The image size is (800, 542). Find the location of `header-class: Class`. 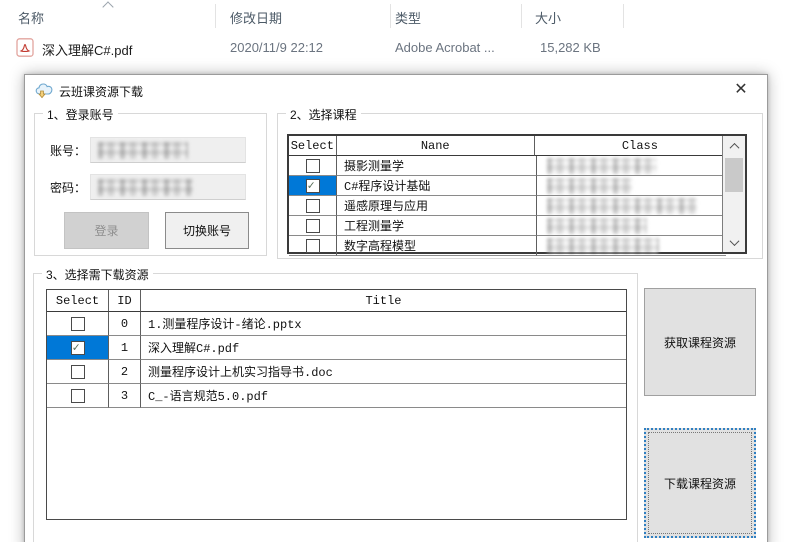

header-class: Class is located at coordinates (640, 146).